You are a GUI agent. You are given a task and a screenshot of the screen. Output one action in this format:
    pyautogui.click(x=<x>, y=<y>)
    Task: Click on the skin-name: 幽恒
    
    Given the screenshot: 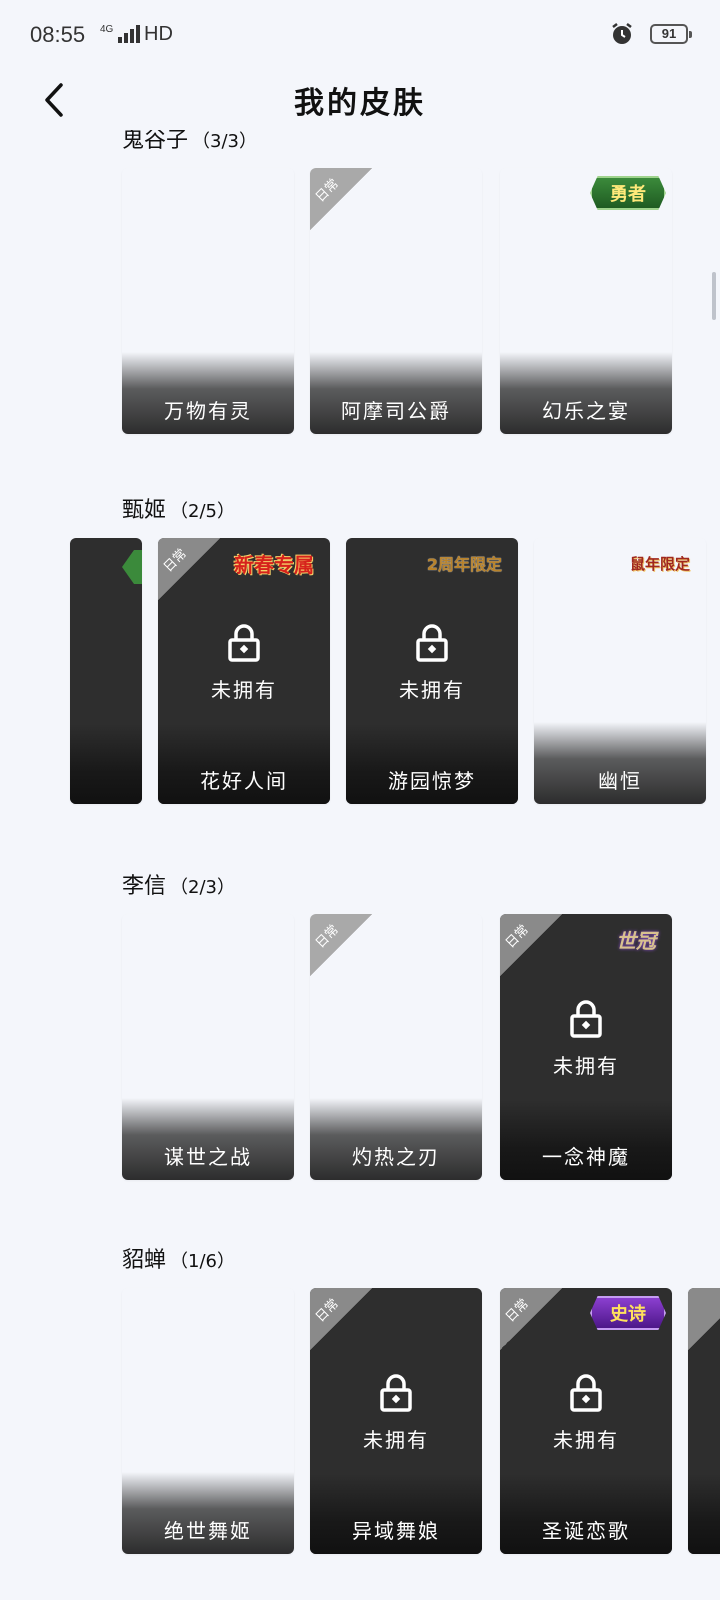 What is the action you would take?
    pyautogui.click(x=620, y=781)
    